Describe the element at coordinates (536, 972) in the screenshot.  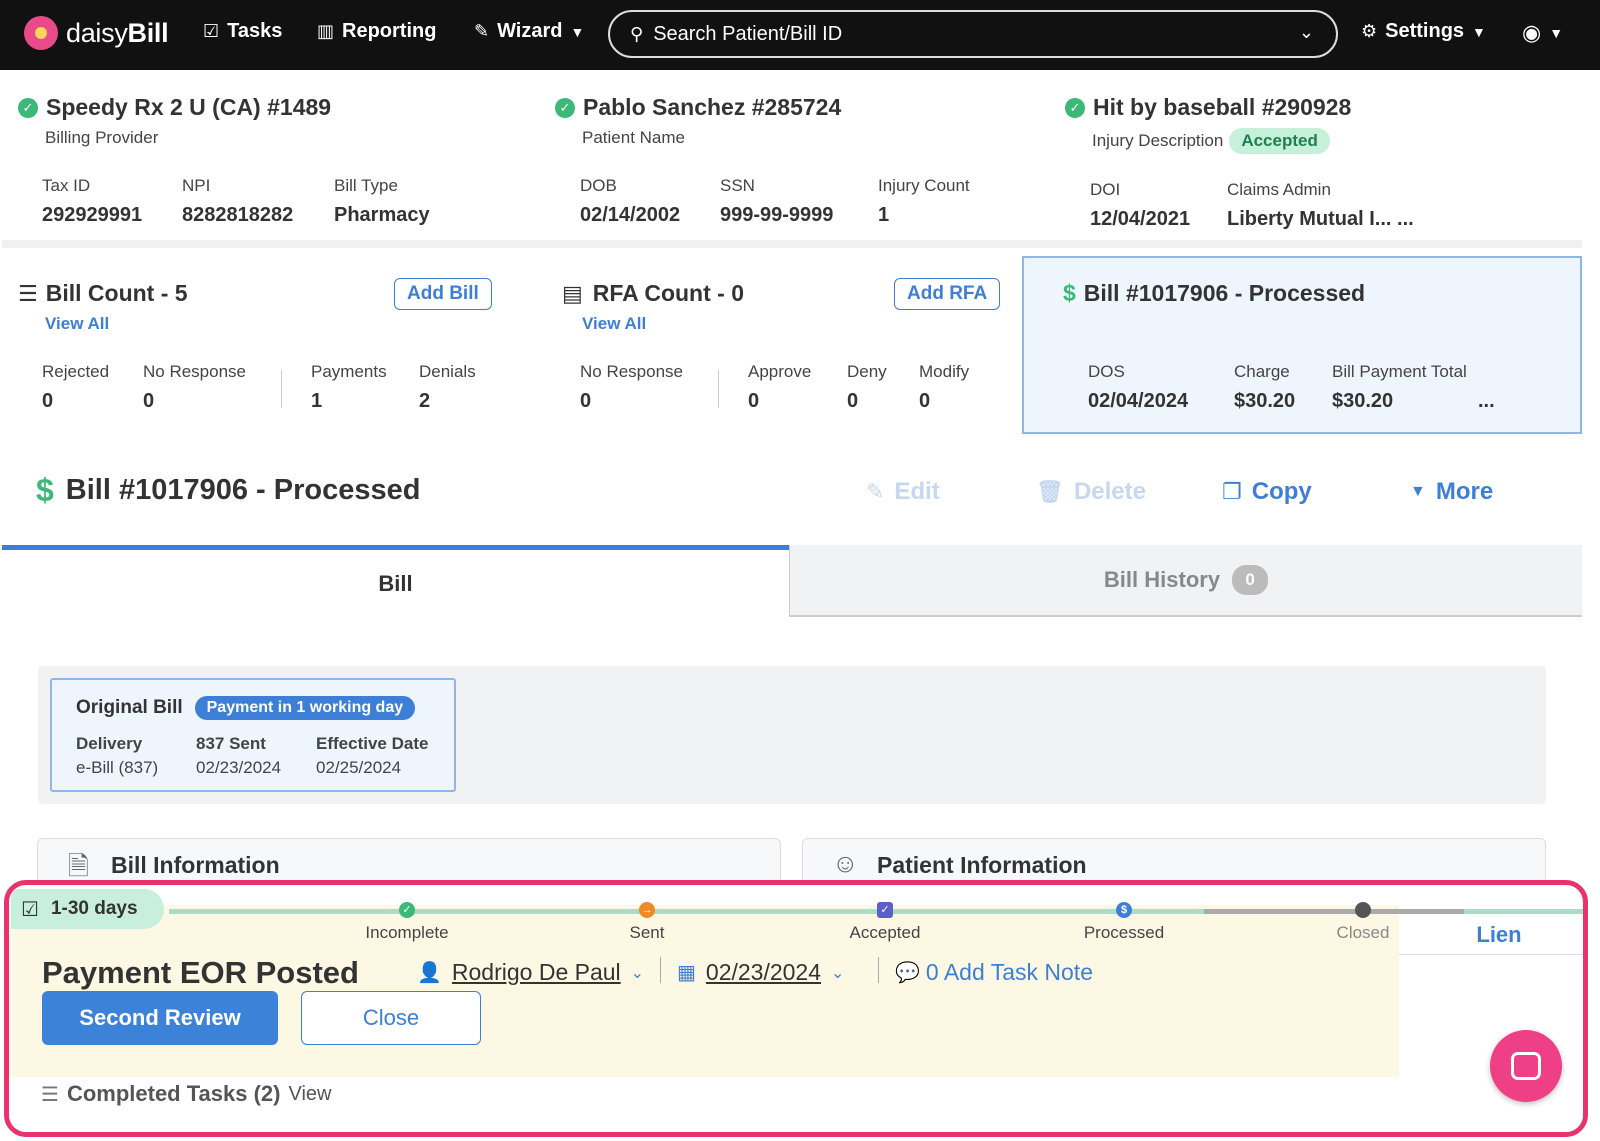
I see `assignee-name: Rodrigo De Paul` at that location.